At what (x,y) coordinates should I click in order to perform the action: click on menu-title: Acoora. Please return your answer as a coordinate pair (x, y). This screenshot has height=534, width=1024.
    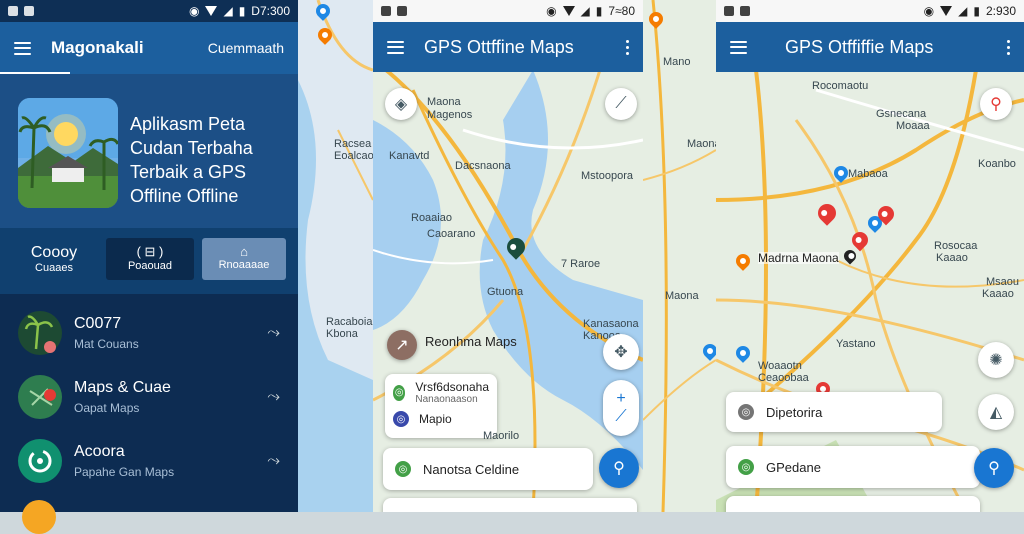
    Looking at the image, I should click on (99, 451).